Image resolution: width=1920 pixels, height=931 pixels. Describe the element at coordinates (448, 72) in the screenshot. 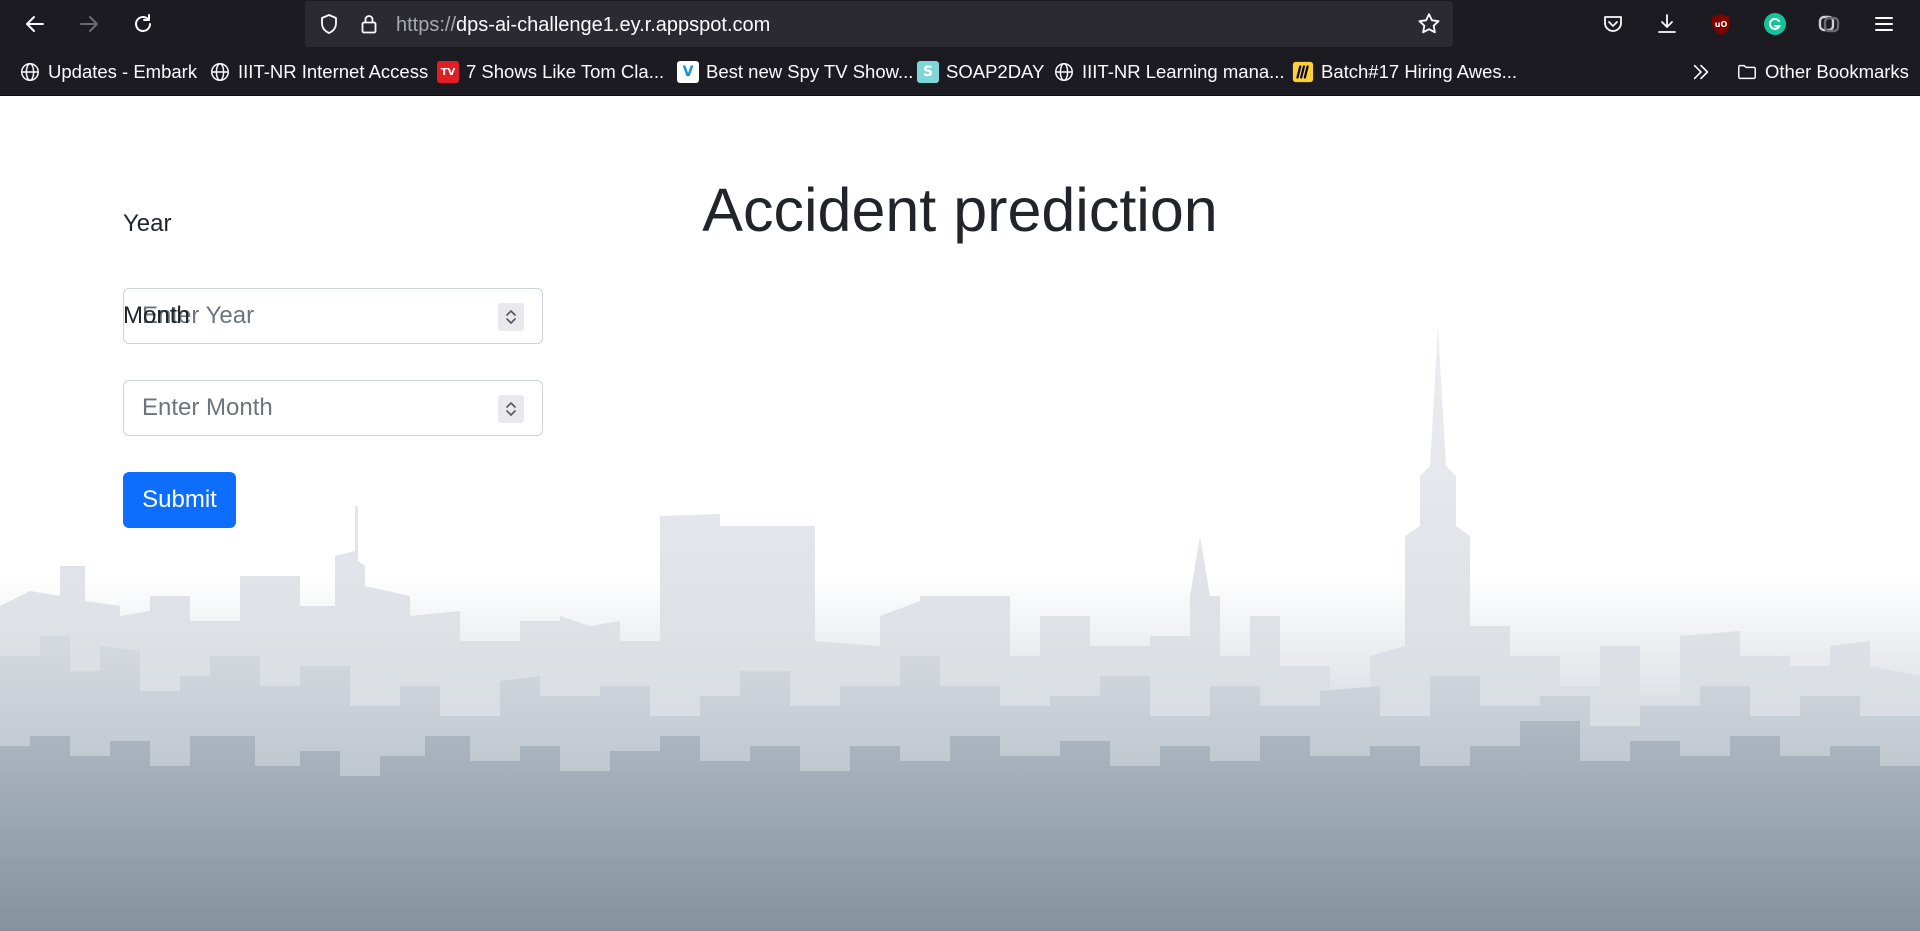

I see `tvguide-icon: TV` at that location.